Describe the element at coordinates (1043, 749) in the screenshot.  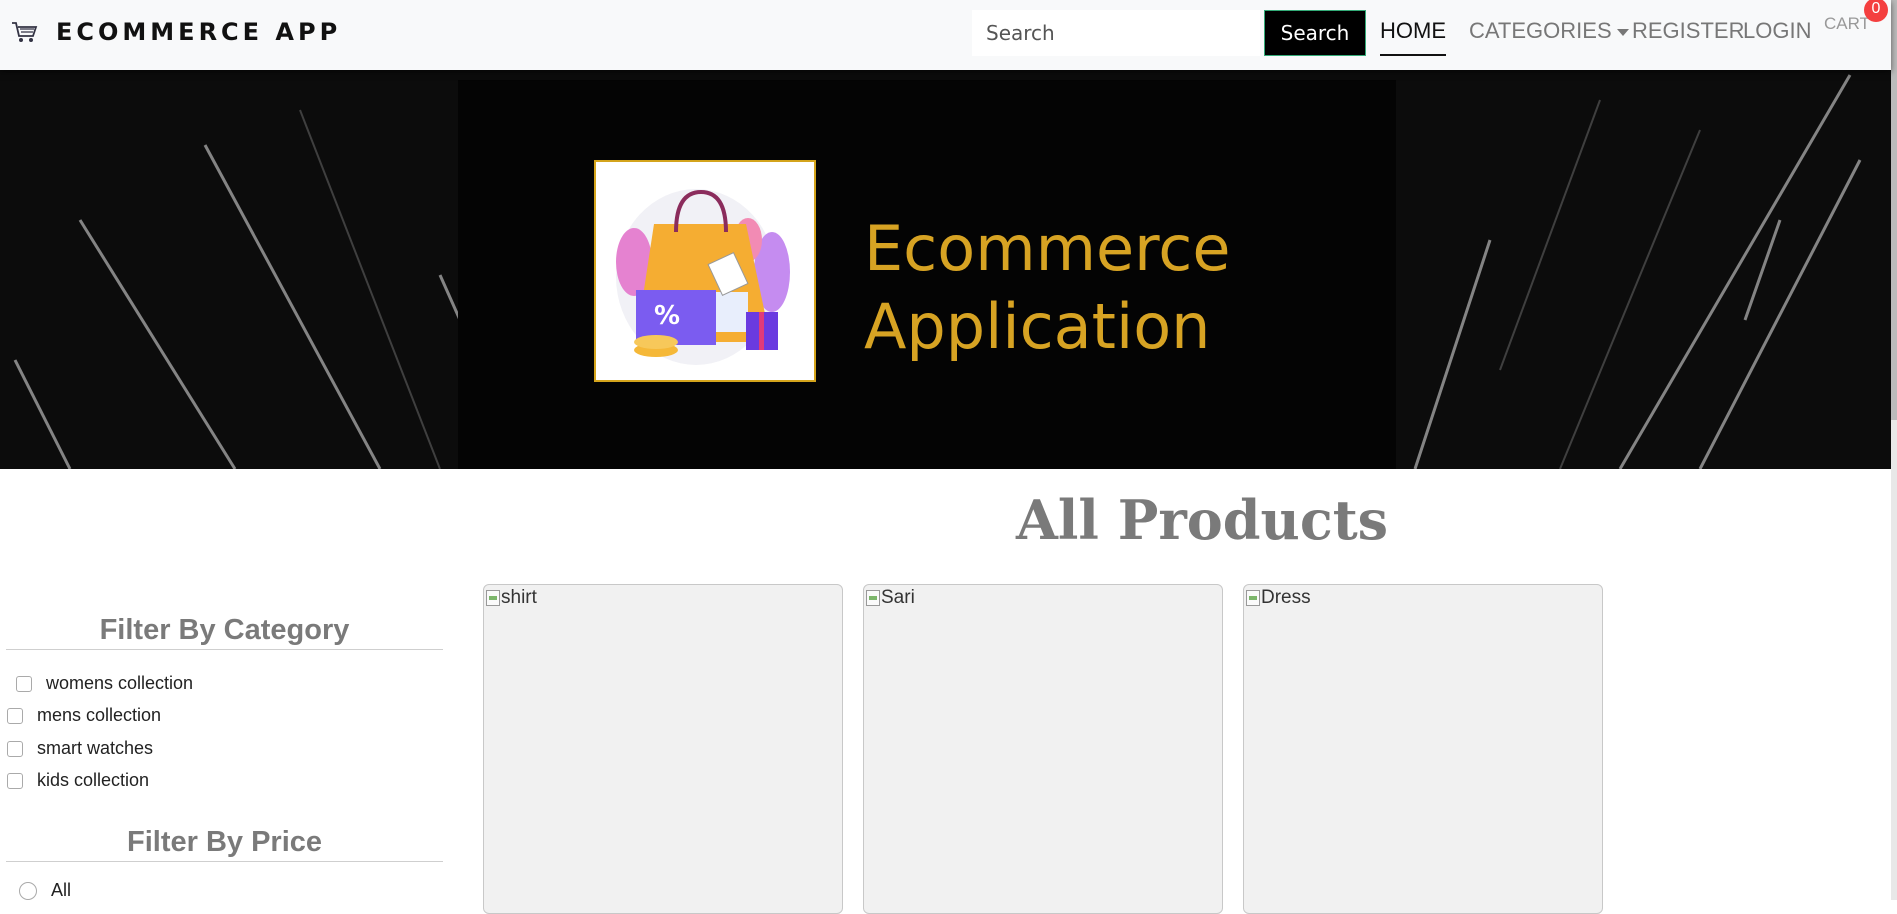
I see `product-card: Sari` at that location.